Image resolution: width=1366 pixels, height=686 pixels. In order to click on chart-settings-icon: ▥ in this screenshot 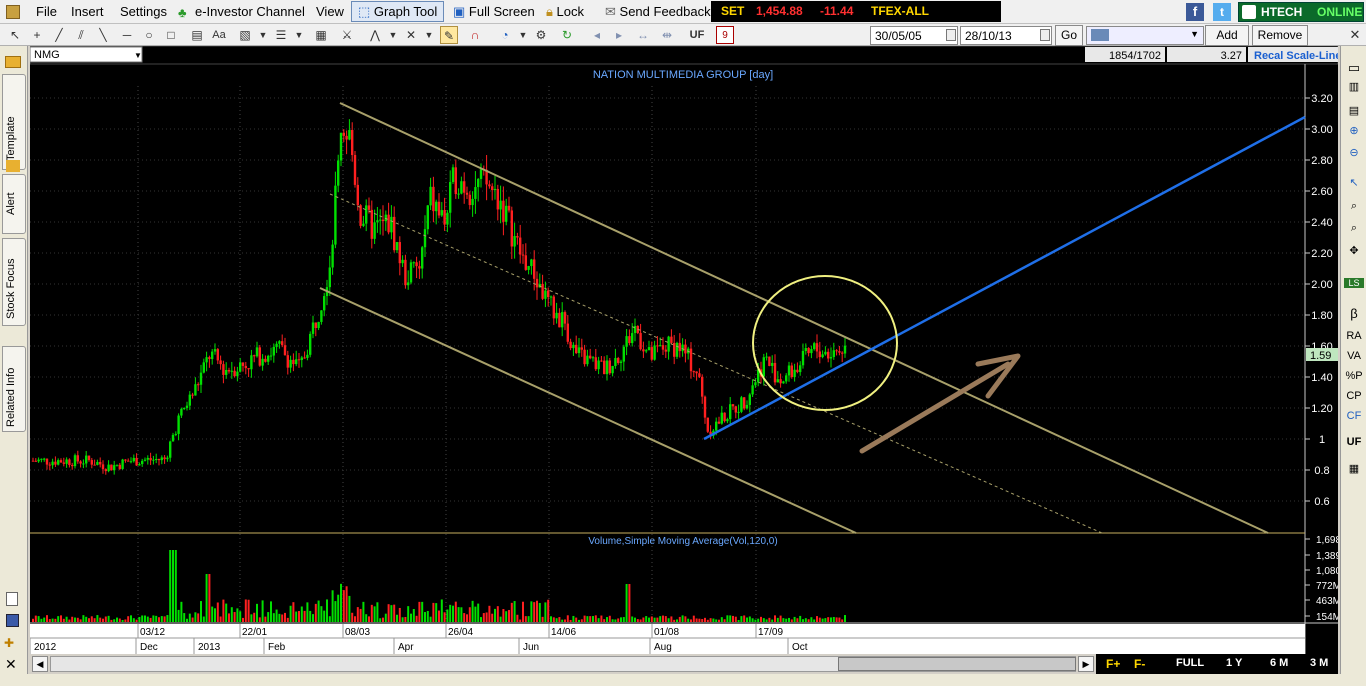, I will do `click(1354, 86)`.